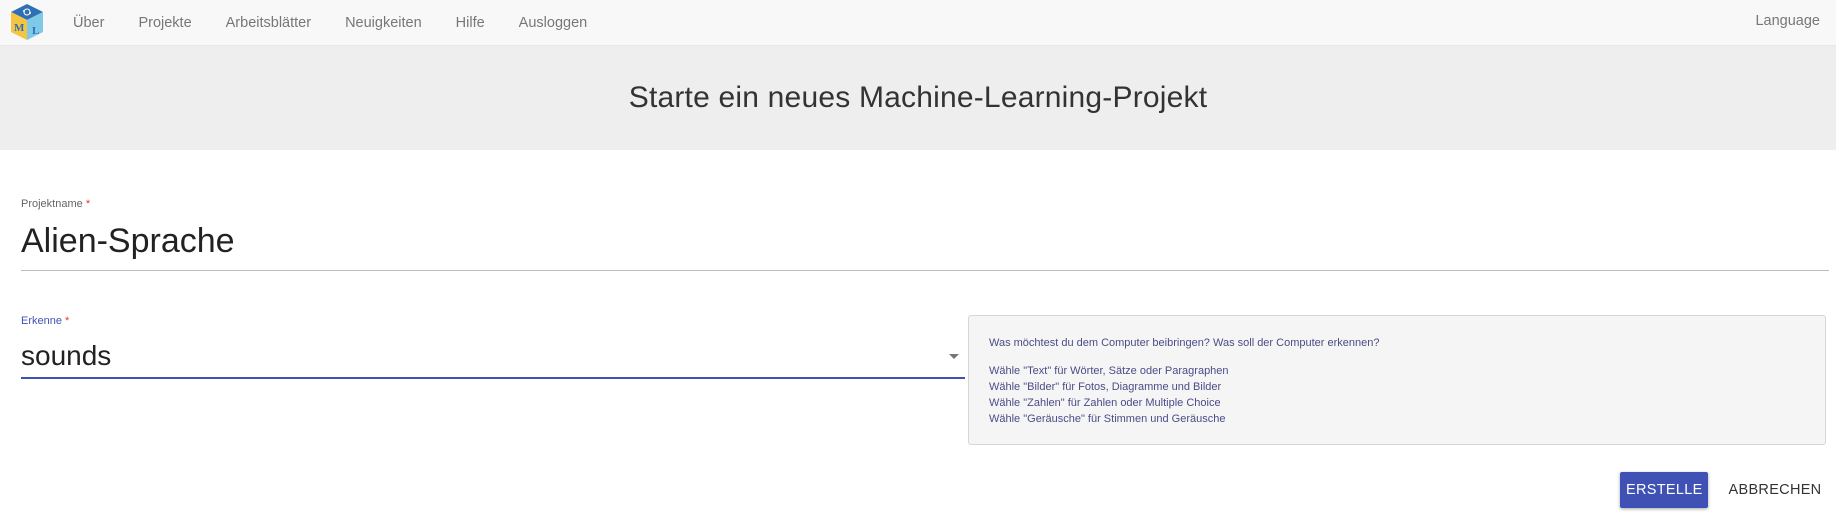 This screenshot has height=520, width=1836. What do you see at coordinates (66, 356) in the screenshot?
I see `recognize-select: sounds` at bounding box center [66, 356].